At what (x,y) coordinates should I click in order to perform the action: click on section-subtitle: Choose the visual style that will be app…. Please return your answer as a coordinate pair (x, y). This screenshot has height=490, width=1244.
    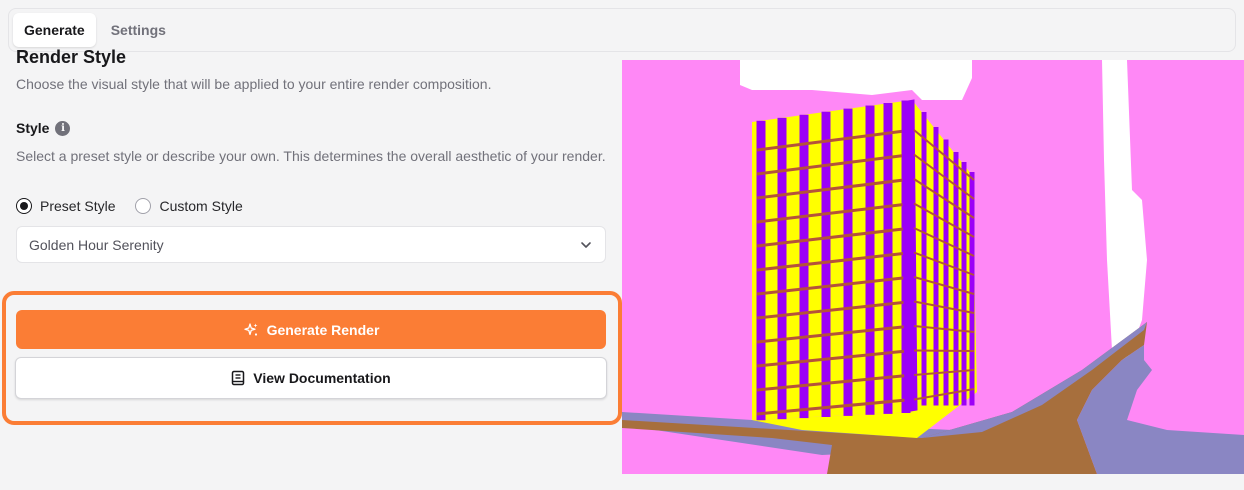
    Looking at the image, I should click on (254, 84).